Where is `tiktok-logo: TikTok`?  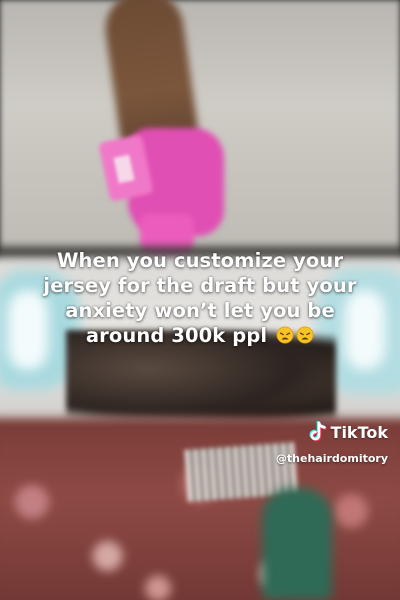
tiktok-logo: TikTok is located at coordinates (348, 432).